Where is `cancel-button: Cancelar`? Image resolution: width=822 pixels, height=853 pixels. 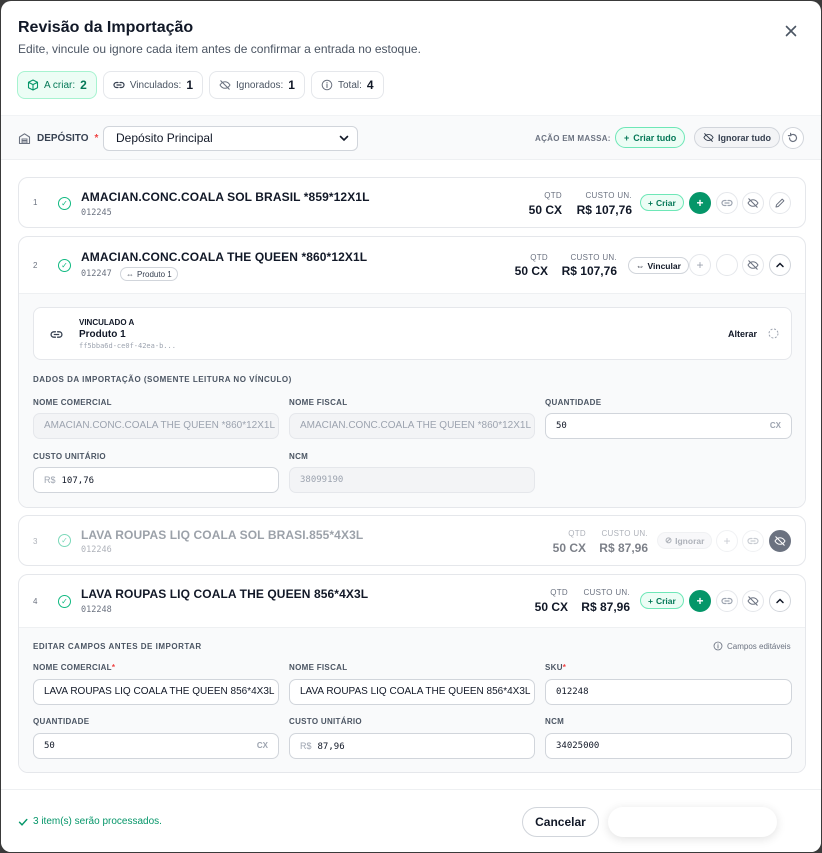 cancel-button: Cancelar is located at coordinates (560, 822).